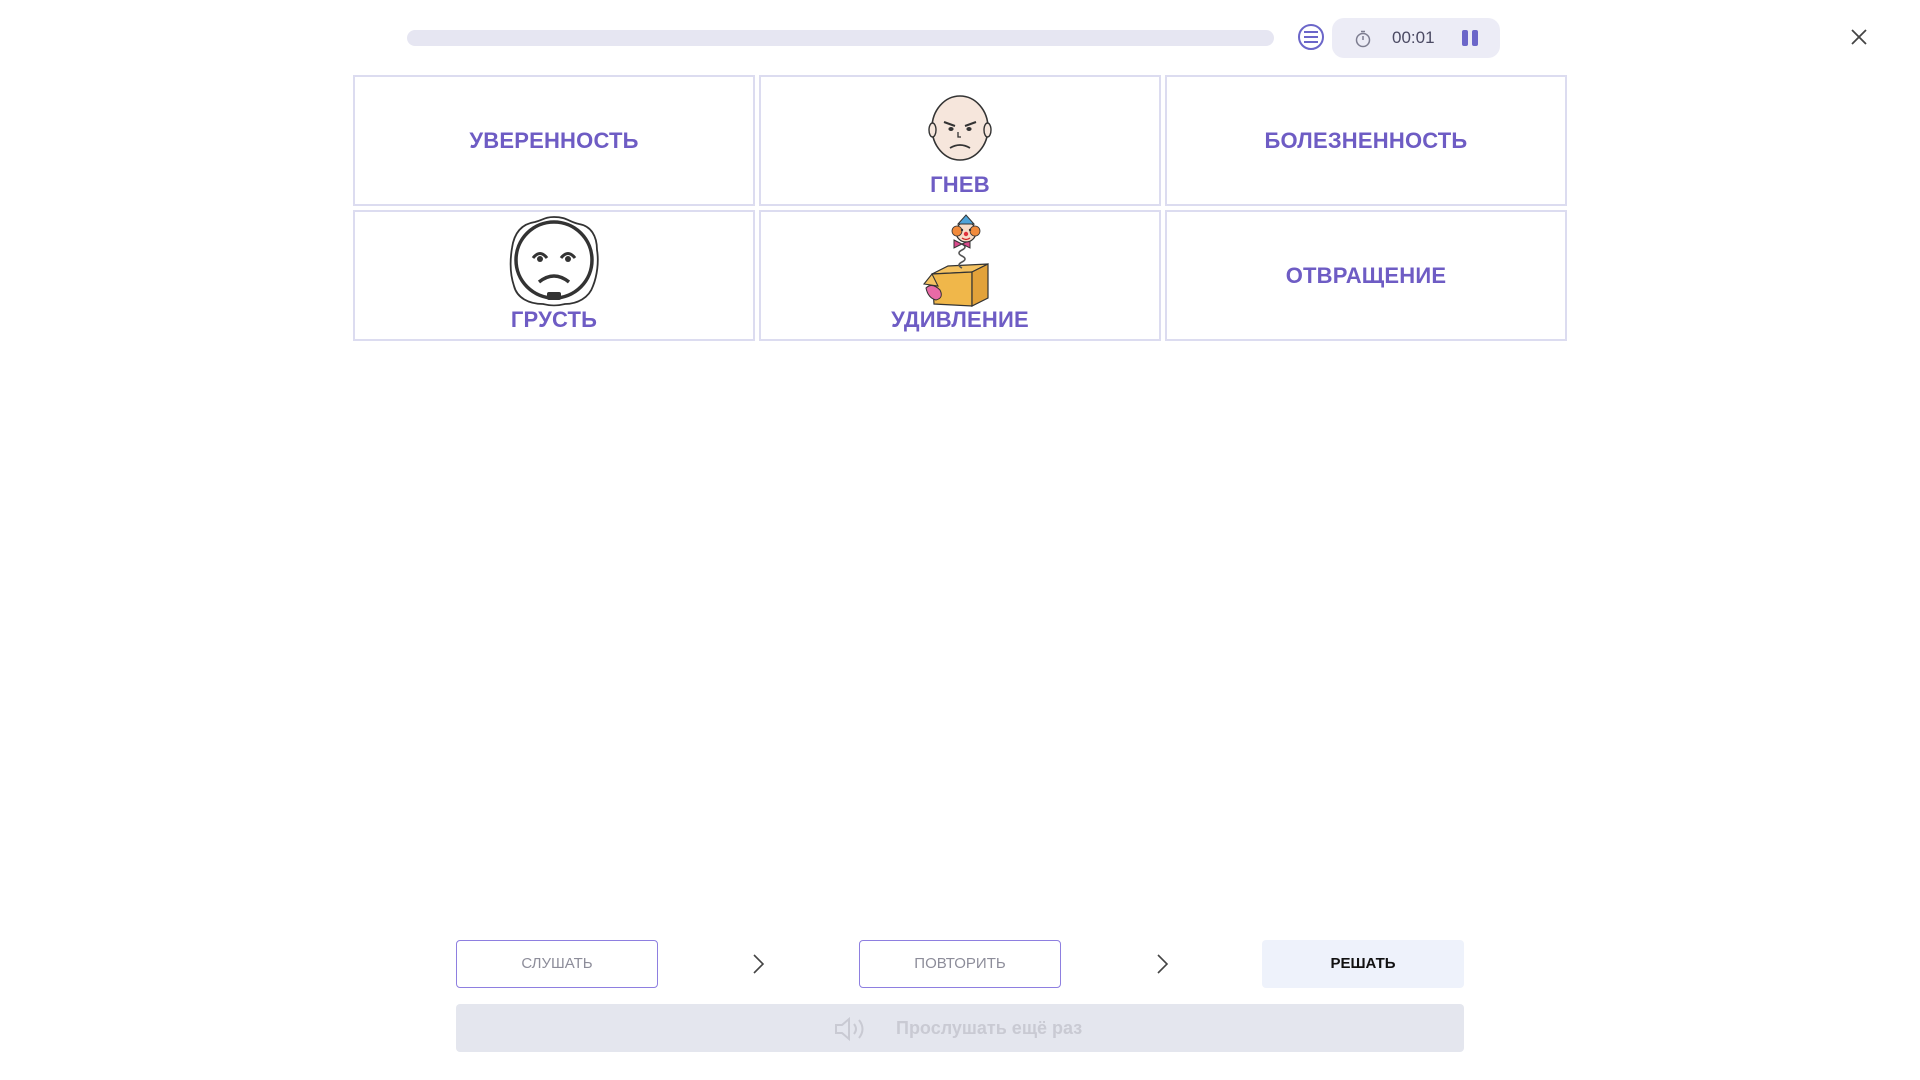 The width and height of the screenshot is (1920, 1080). Describe the element at coordinates (840, 38) in the screenshot. I see `progress-bar` at that location.